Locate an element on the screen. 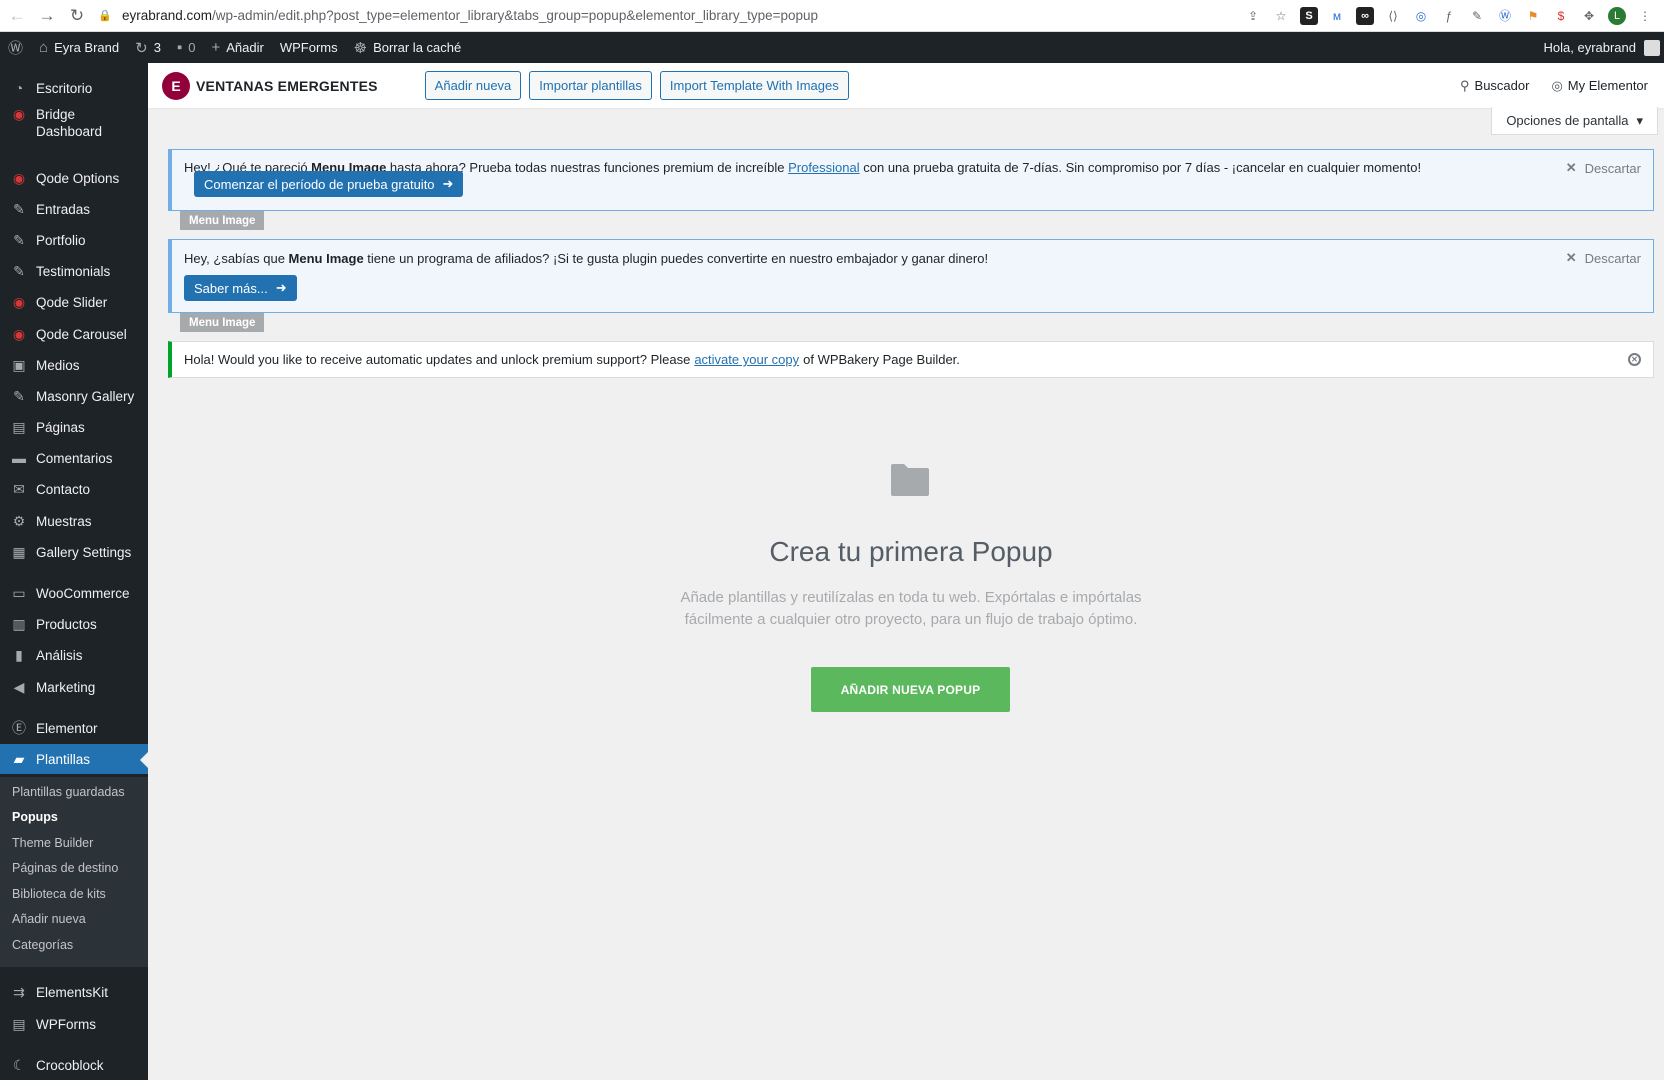 Image resolution: width=1664 pixels, height=1080 pixels. sidebar-item-label: WPForms is located at coordinates (66, 1024).